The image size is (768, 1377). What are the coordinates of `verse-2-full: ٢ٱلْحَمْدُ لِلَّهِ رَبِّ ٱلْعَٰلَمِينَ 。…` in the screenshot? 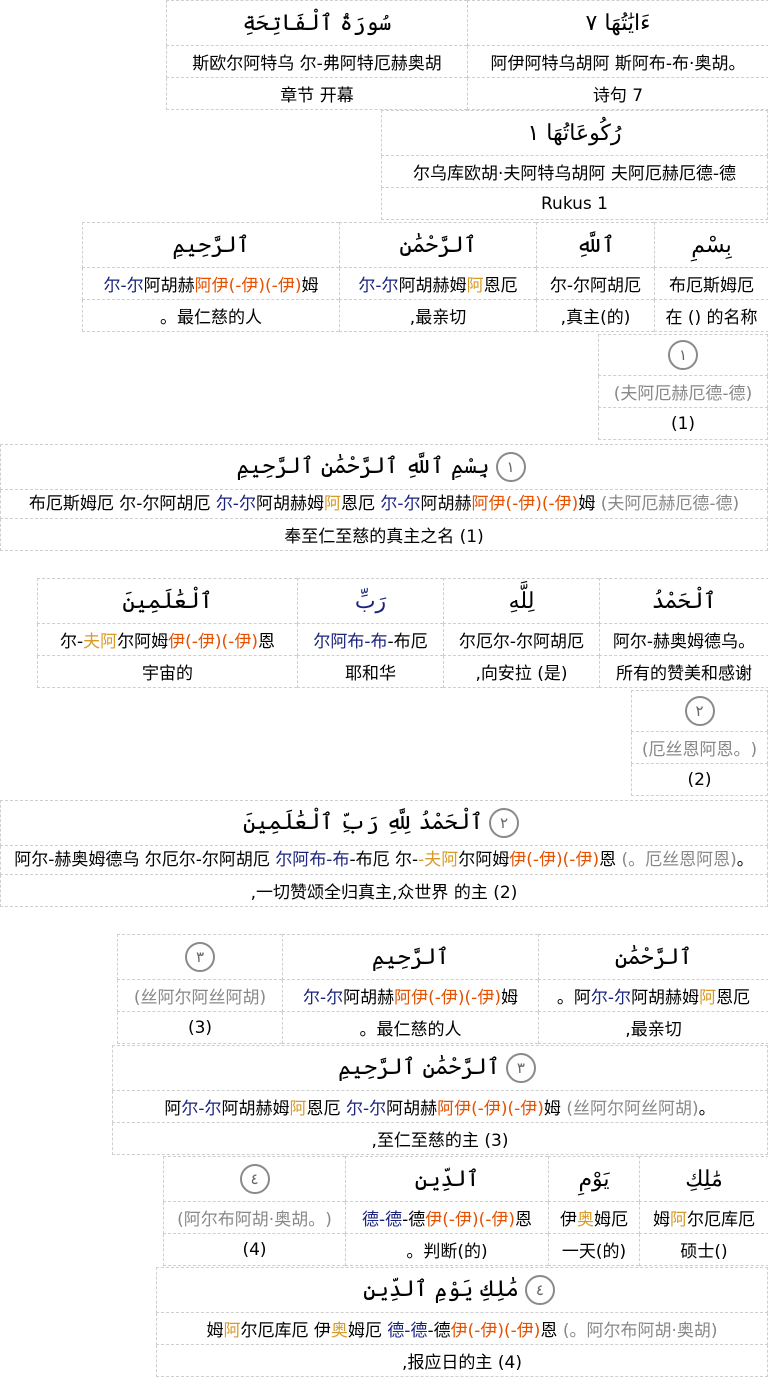 It's located at (384, 853).